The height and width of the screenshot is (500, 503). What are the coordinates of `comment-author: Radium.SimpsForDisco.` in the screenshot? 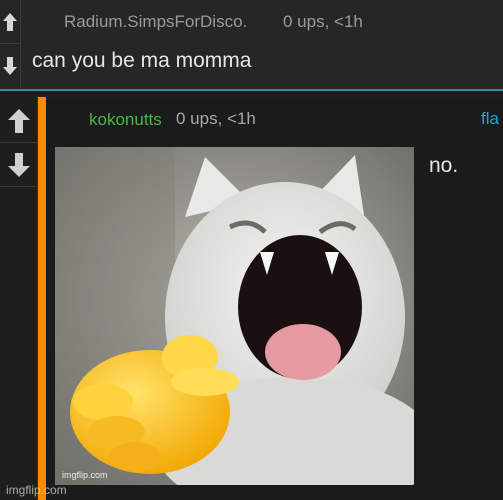 It's located at (155, 22).